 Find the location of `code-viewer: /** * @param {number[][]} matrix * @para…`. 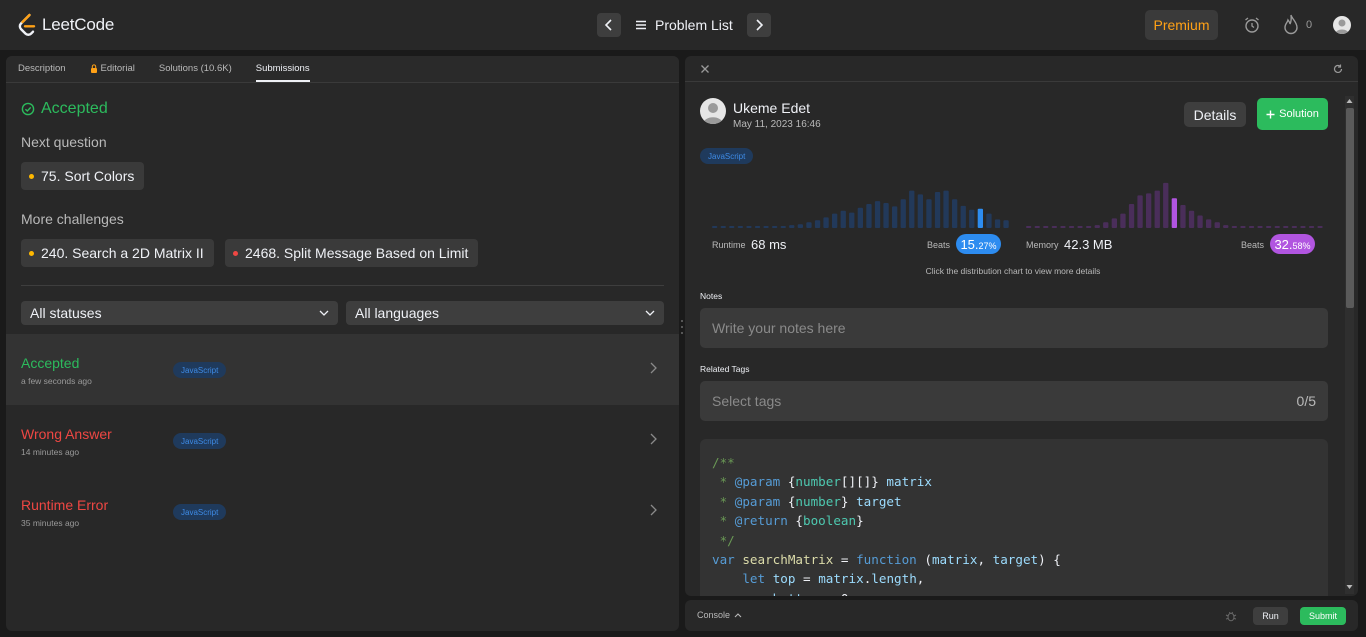

code-viewer: /** * @param {number[][]} matrix * @para… is located at coordinates (1014, 517).